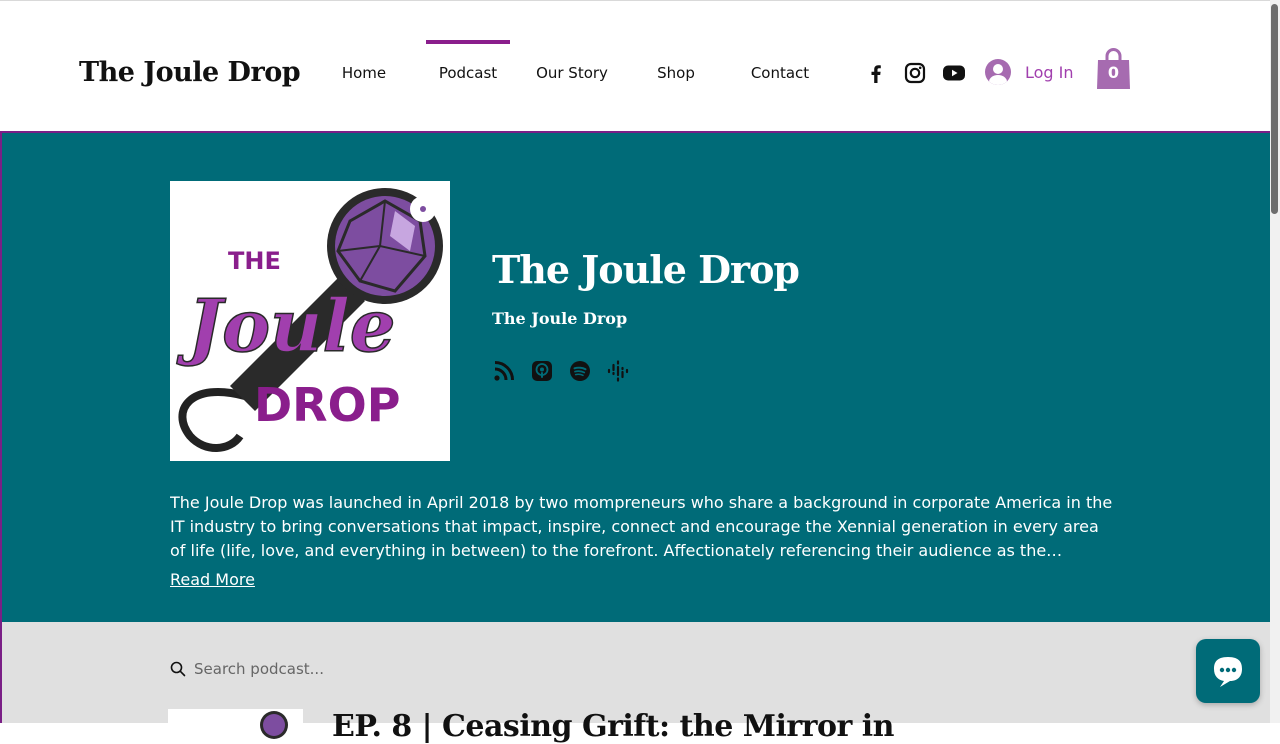 The width and height of the screenshot is (1280, 744). What do you see at coordinates (286, 325) in the screenshot?
I see `cover-word-joule: Joule` at bounding box center [286, 325].